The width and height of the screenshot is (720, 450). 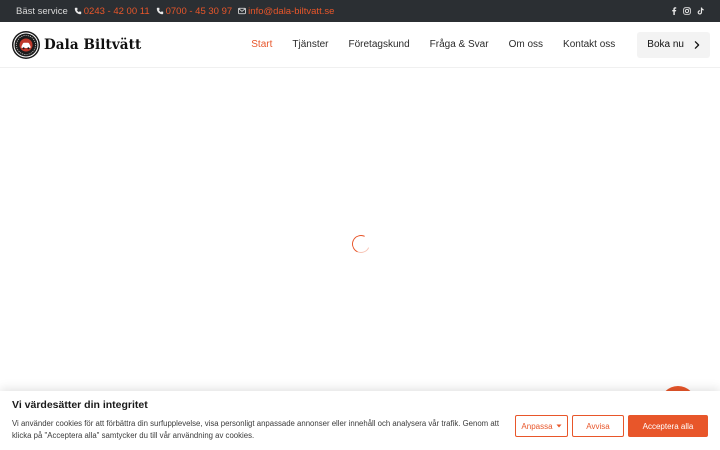 I want to click on nav-item-tjanster: Tjänster, so click(x=310, y=44).